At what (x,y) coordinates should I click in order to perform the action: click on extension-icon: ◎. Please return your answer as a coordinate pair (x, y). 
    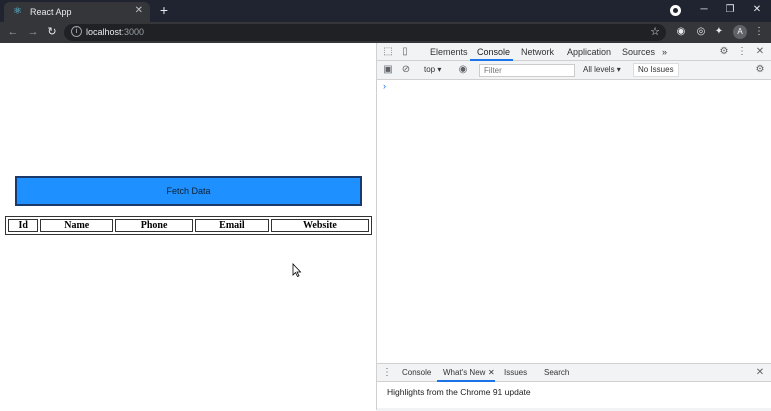
    Looking at the image, I should click on (701, 32).